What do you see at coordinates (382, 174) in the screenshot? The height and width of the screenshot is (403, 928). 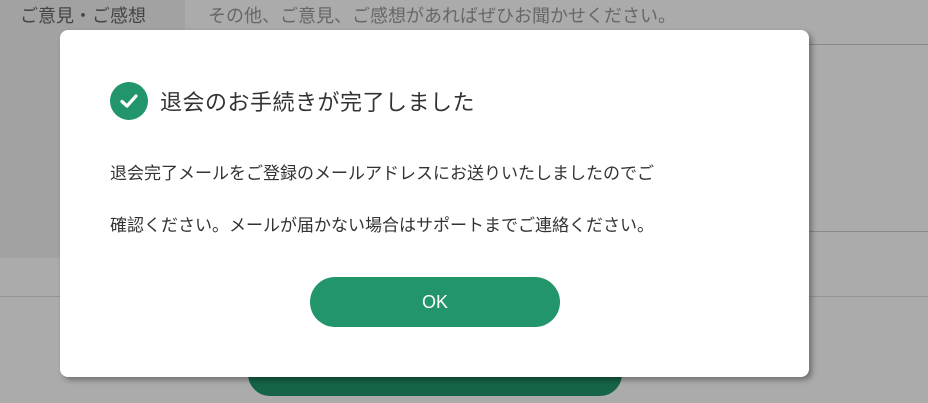 I see `dialog-message-line: 退会完了メールをご登録のメールアドレスにお送りいたしましたのでご` at bounding box center [382, 174].